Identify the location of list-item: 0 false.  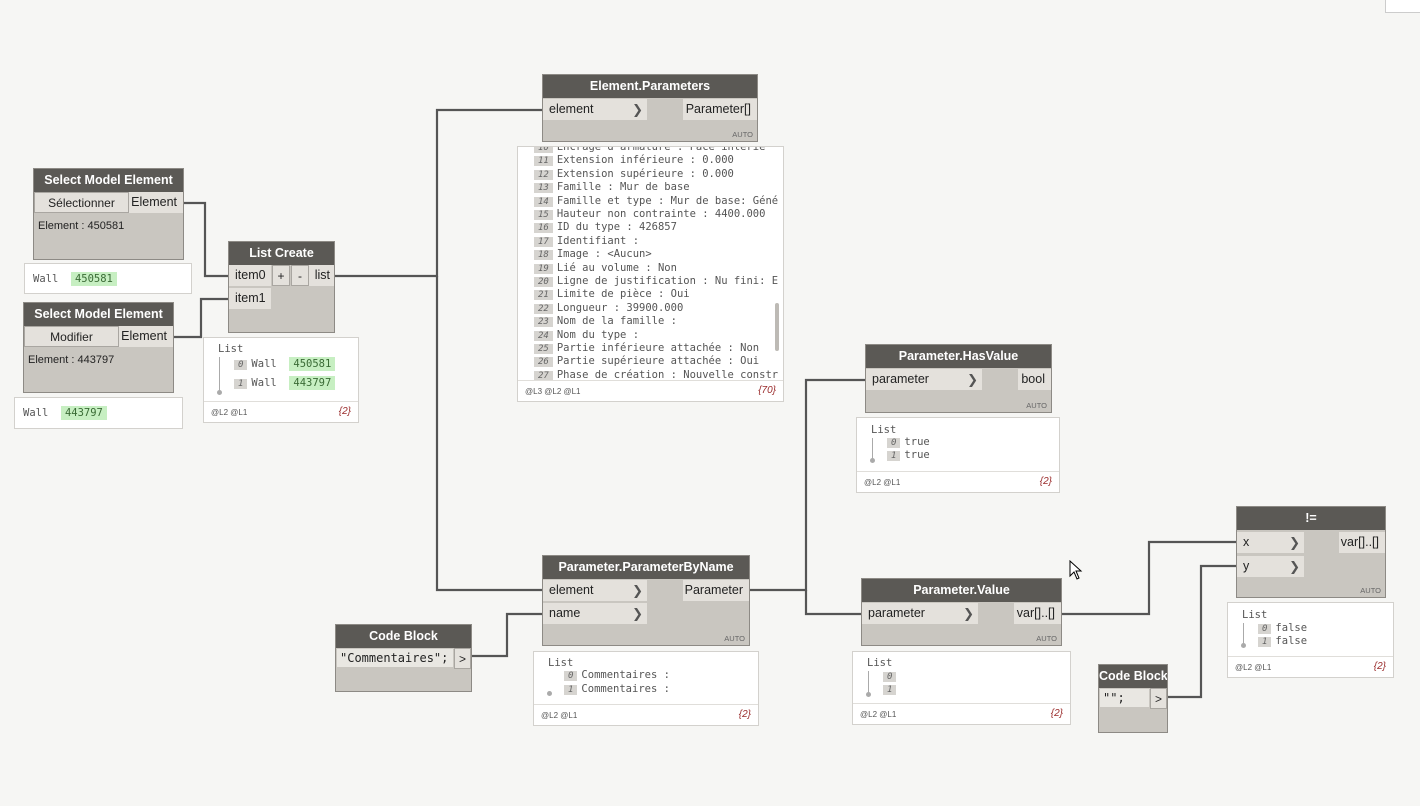
(1282, 628).